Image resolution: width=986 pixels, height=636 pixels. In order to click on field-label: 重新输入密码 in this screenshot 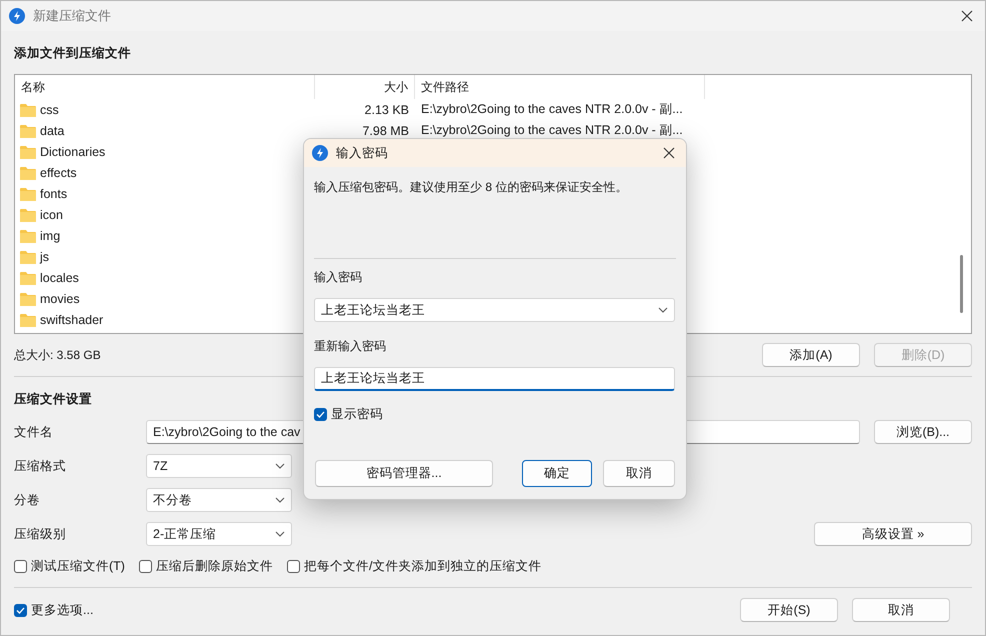, I will do `click(350, 346)`.